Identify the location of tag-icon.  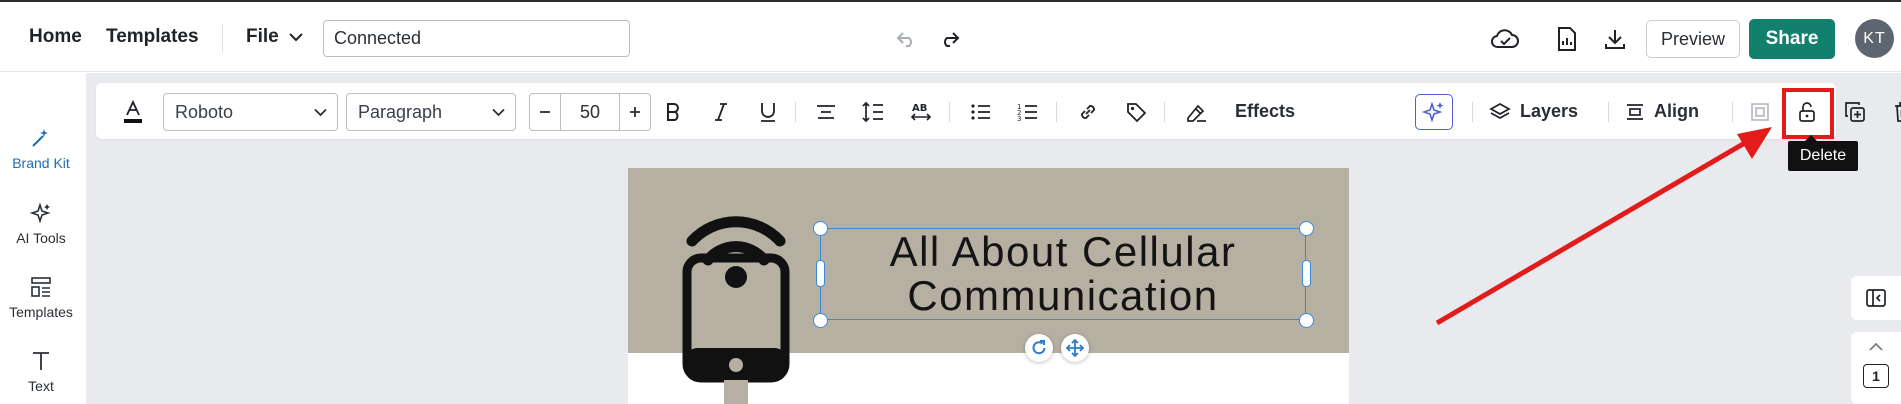
(1137, 113).